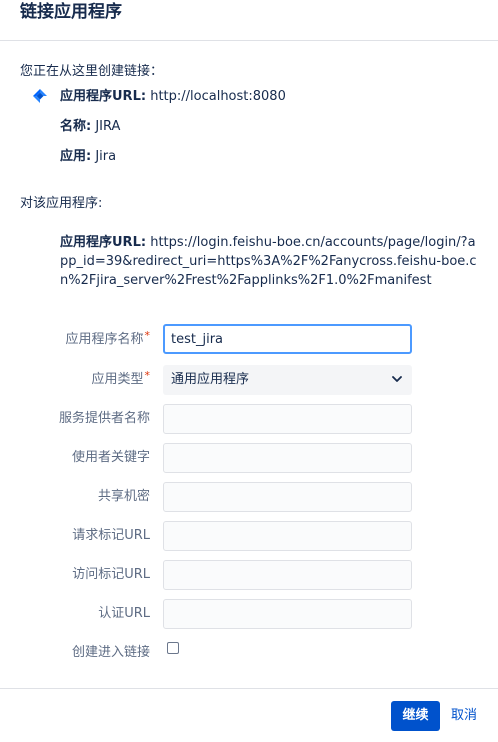  I want to click on app-type-select: 通用应用程序, so click(287, 380).